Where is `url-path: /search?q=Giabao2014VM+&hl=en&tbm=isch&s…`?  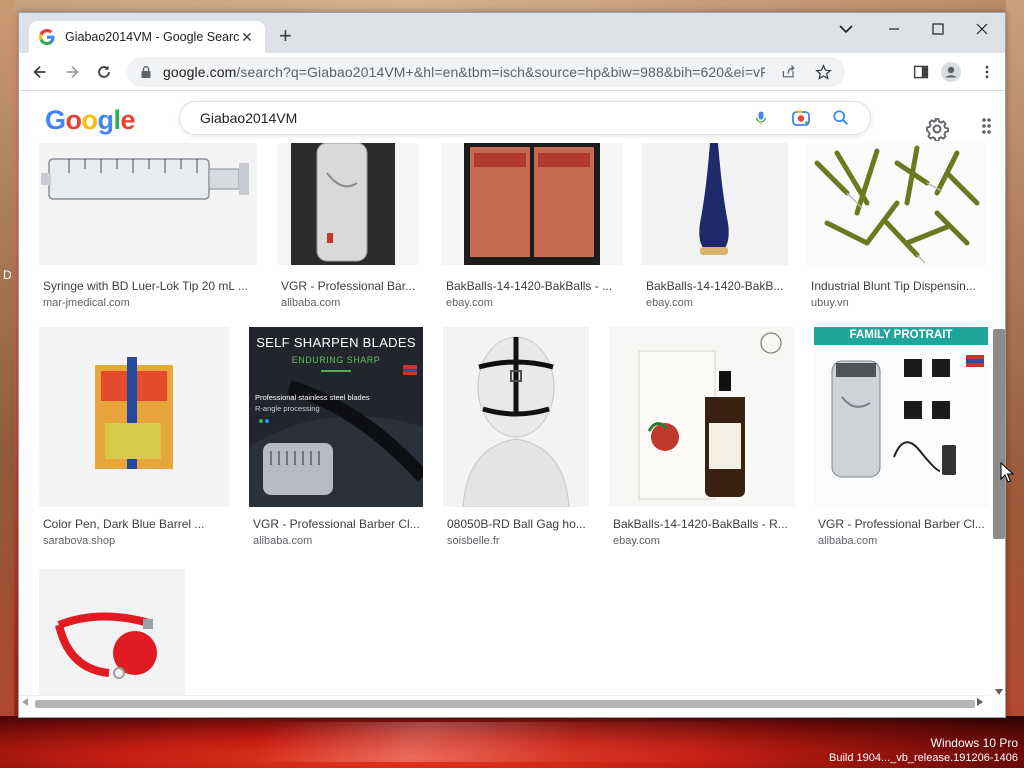
url-path: /search?q=Giabao2014VM+&hl=en&tbm=isch&s… is located at coordinates (500, 72).